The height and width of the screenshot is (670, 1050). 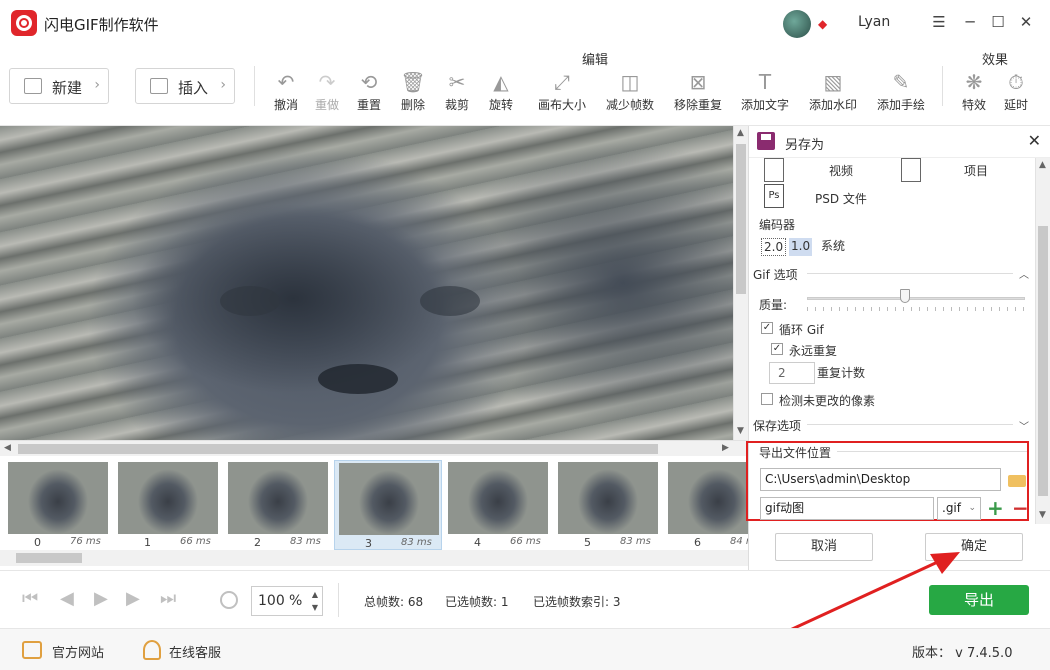 I want to click on tool-rotate: ◭ 旋转, so click(x=501, y=93).